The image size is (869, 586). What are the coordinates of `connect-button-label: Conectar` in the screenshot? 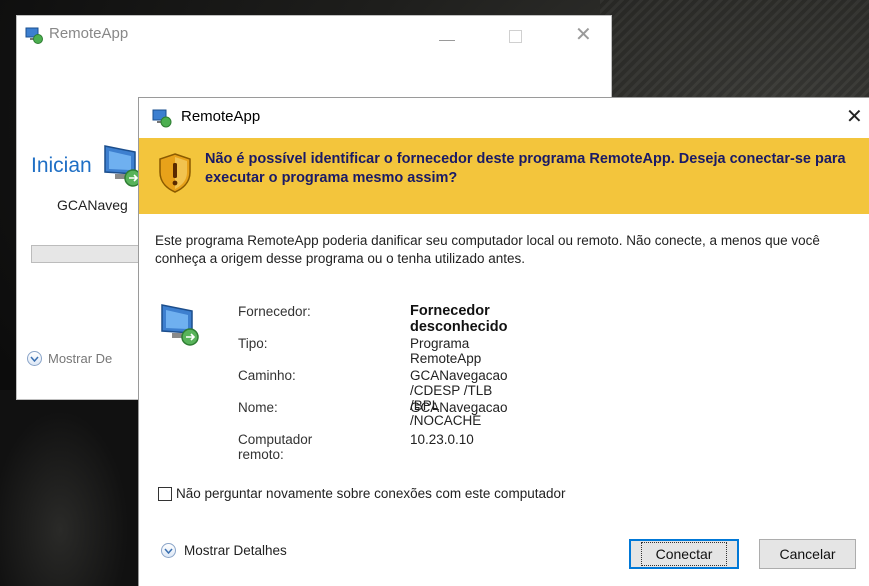 It's located at (684, 554).